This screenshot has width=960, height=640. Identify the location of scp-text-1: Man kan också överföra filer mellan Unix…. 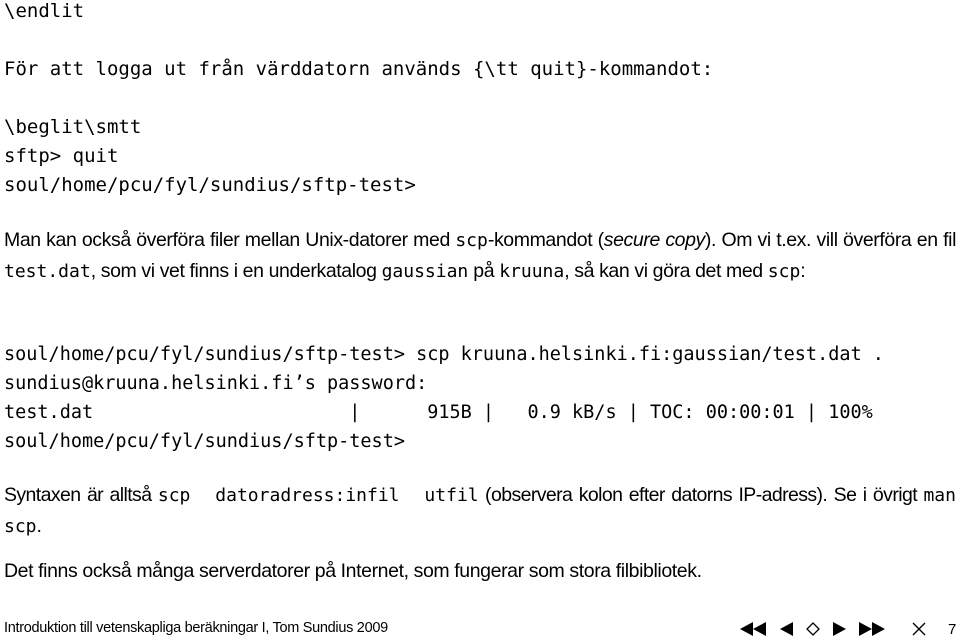
(230, 240).